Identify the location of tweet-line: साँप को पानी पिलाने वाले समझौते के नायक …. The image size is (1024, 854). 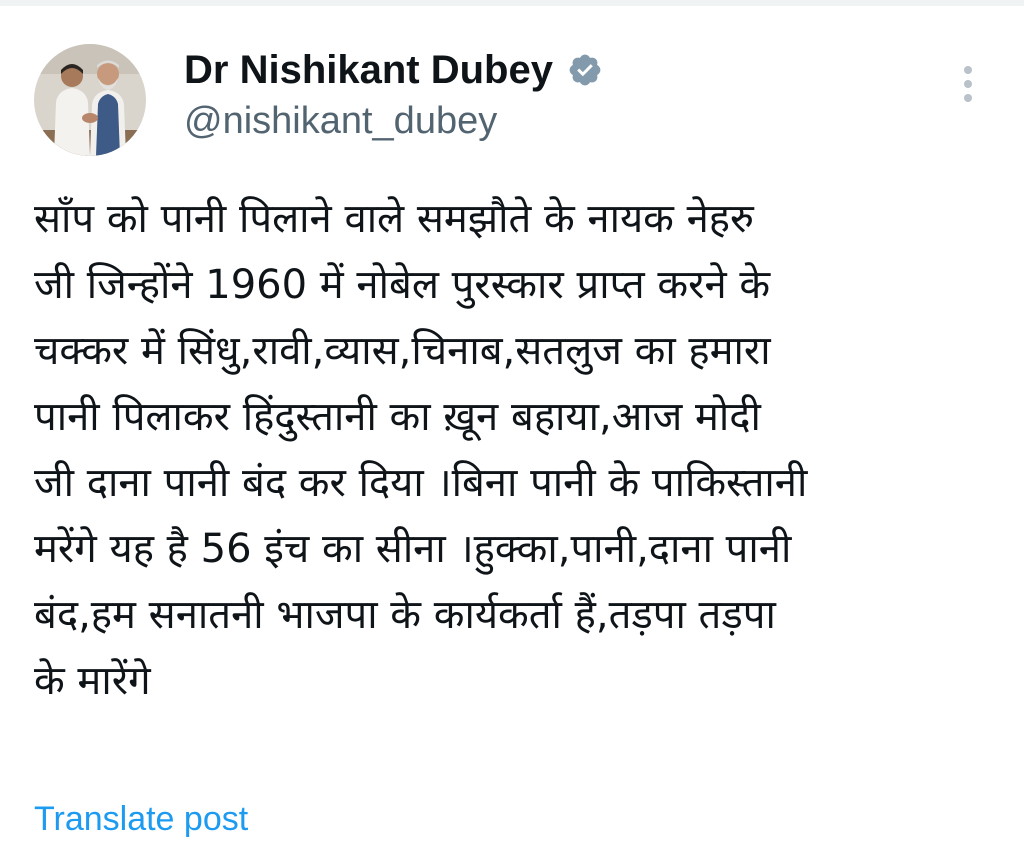
(394, 219).